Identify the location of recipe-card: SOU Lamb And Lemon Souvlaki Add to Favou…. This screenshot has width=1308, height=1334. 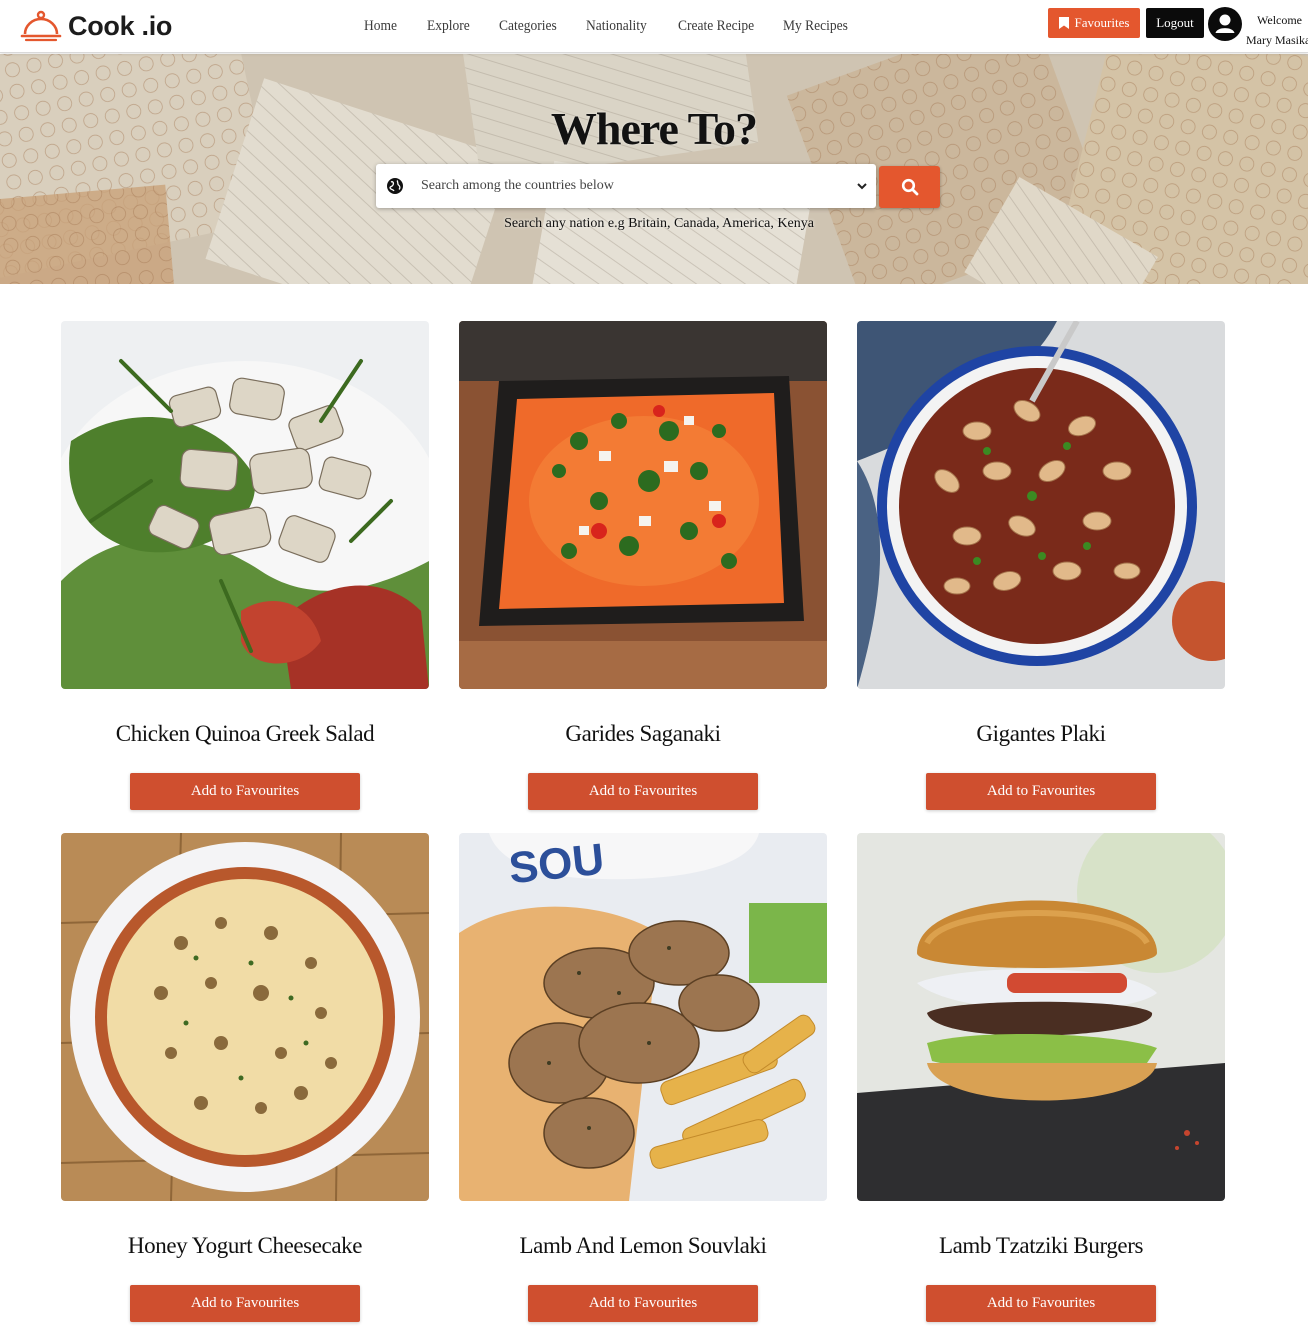
(643, 1080).